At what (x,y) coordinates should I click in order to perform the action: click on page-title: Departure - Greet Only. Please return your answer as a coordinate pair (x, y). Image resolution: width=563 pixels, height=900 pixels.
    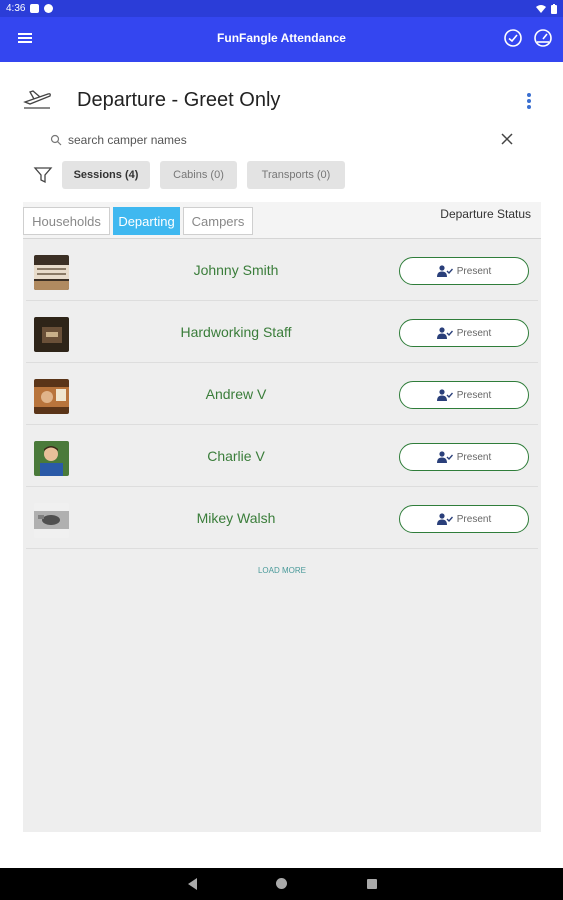
    Looking at the image, I should click on (179, 100).